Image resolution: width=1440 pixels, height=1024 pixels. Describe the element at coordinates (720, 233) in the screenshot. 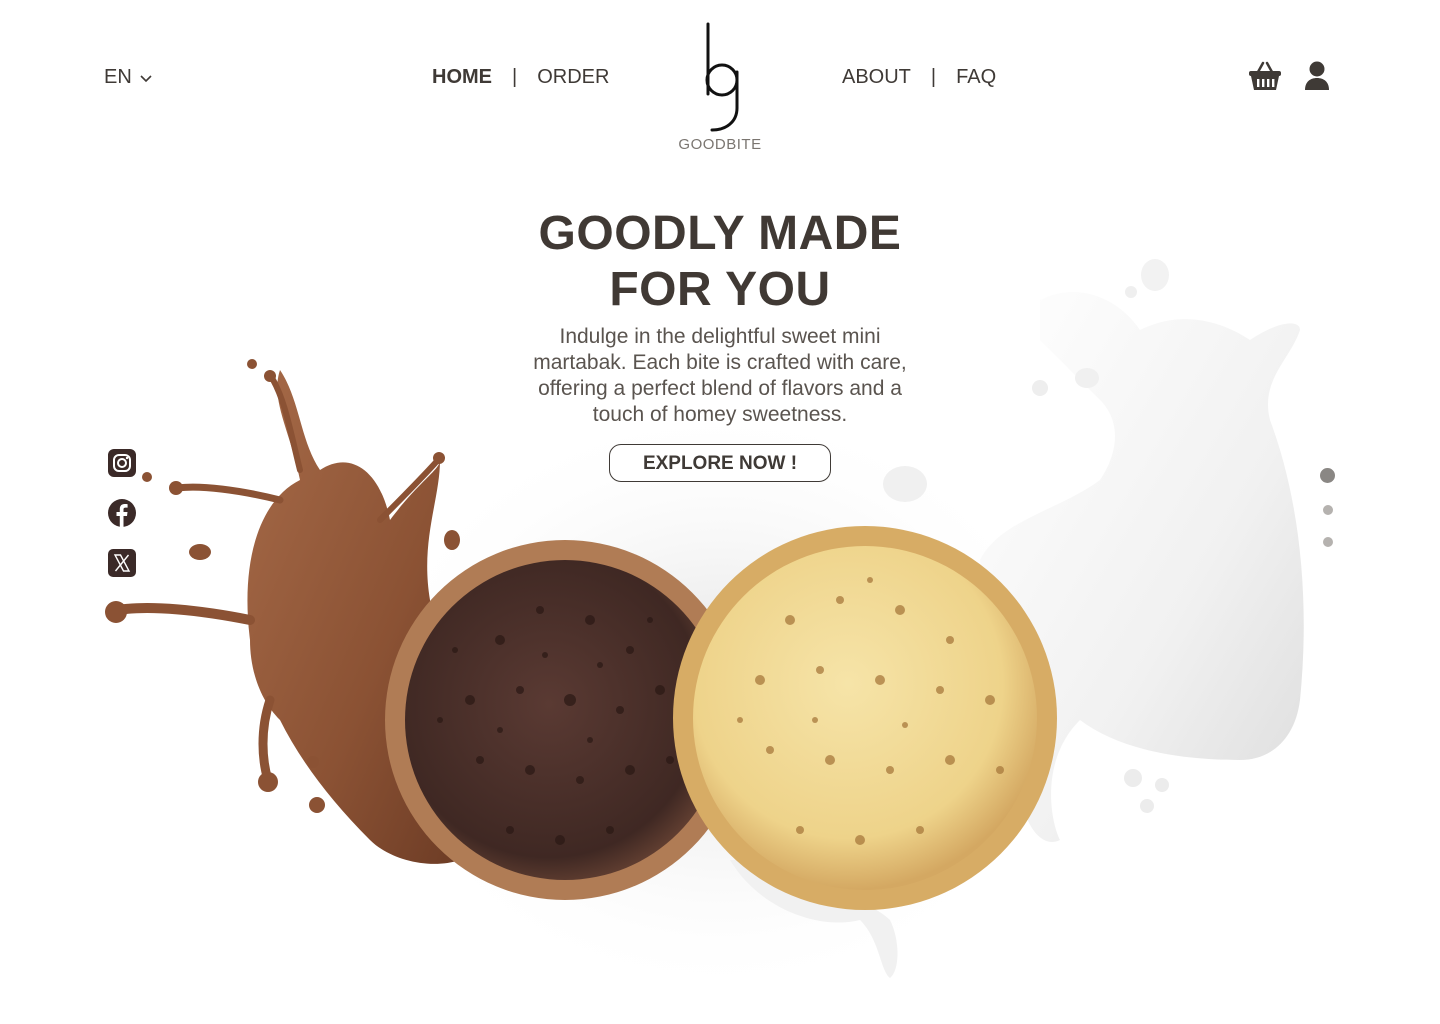

I see `hero-title-line-1: GOODLY MADE` at that location.